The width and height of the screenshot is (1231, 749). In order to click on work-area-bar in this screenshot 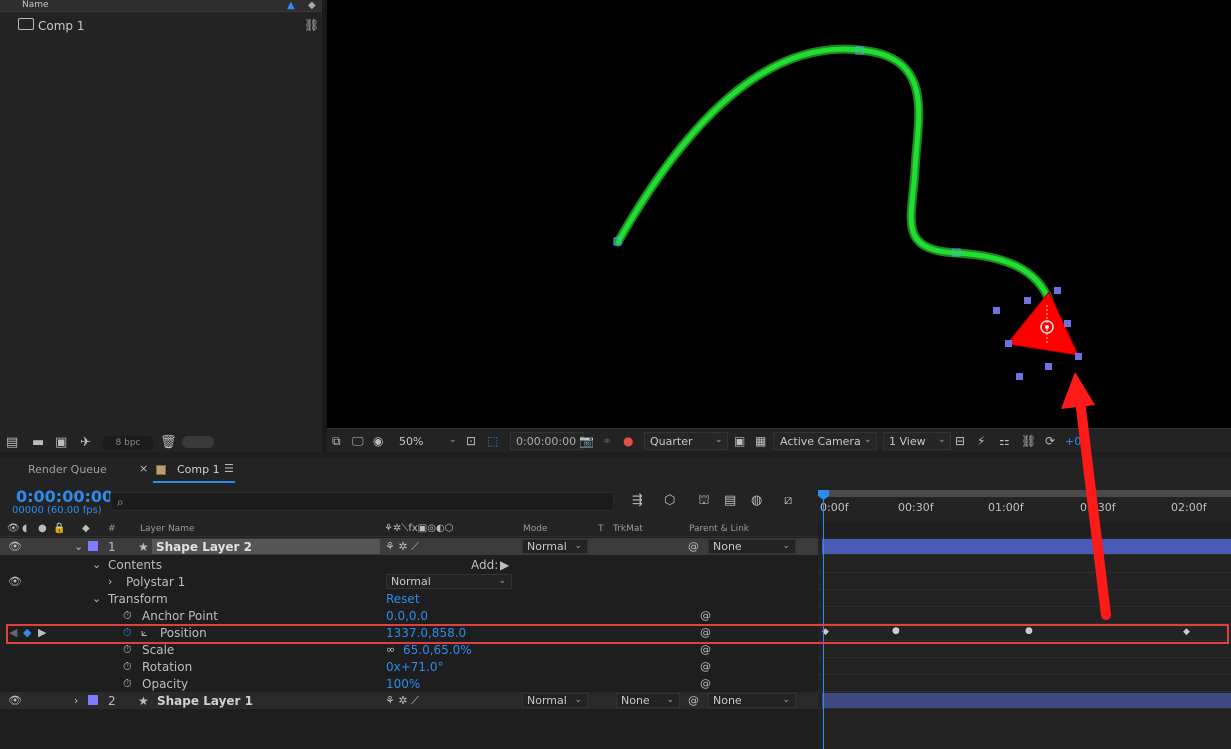, I will do `click(1027, 493)`.